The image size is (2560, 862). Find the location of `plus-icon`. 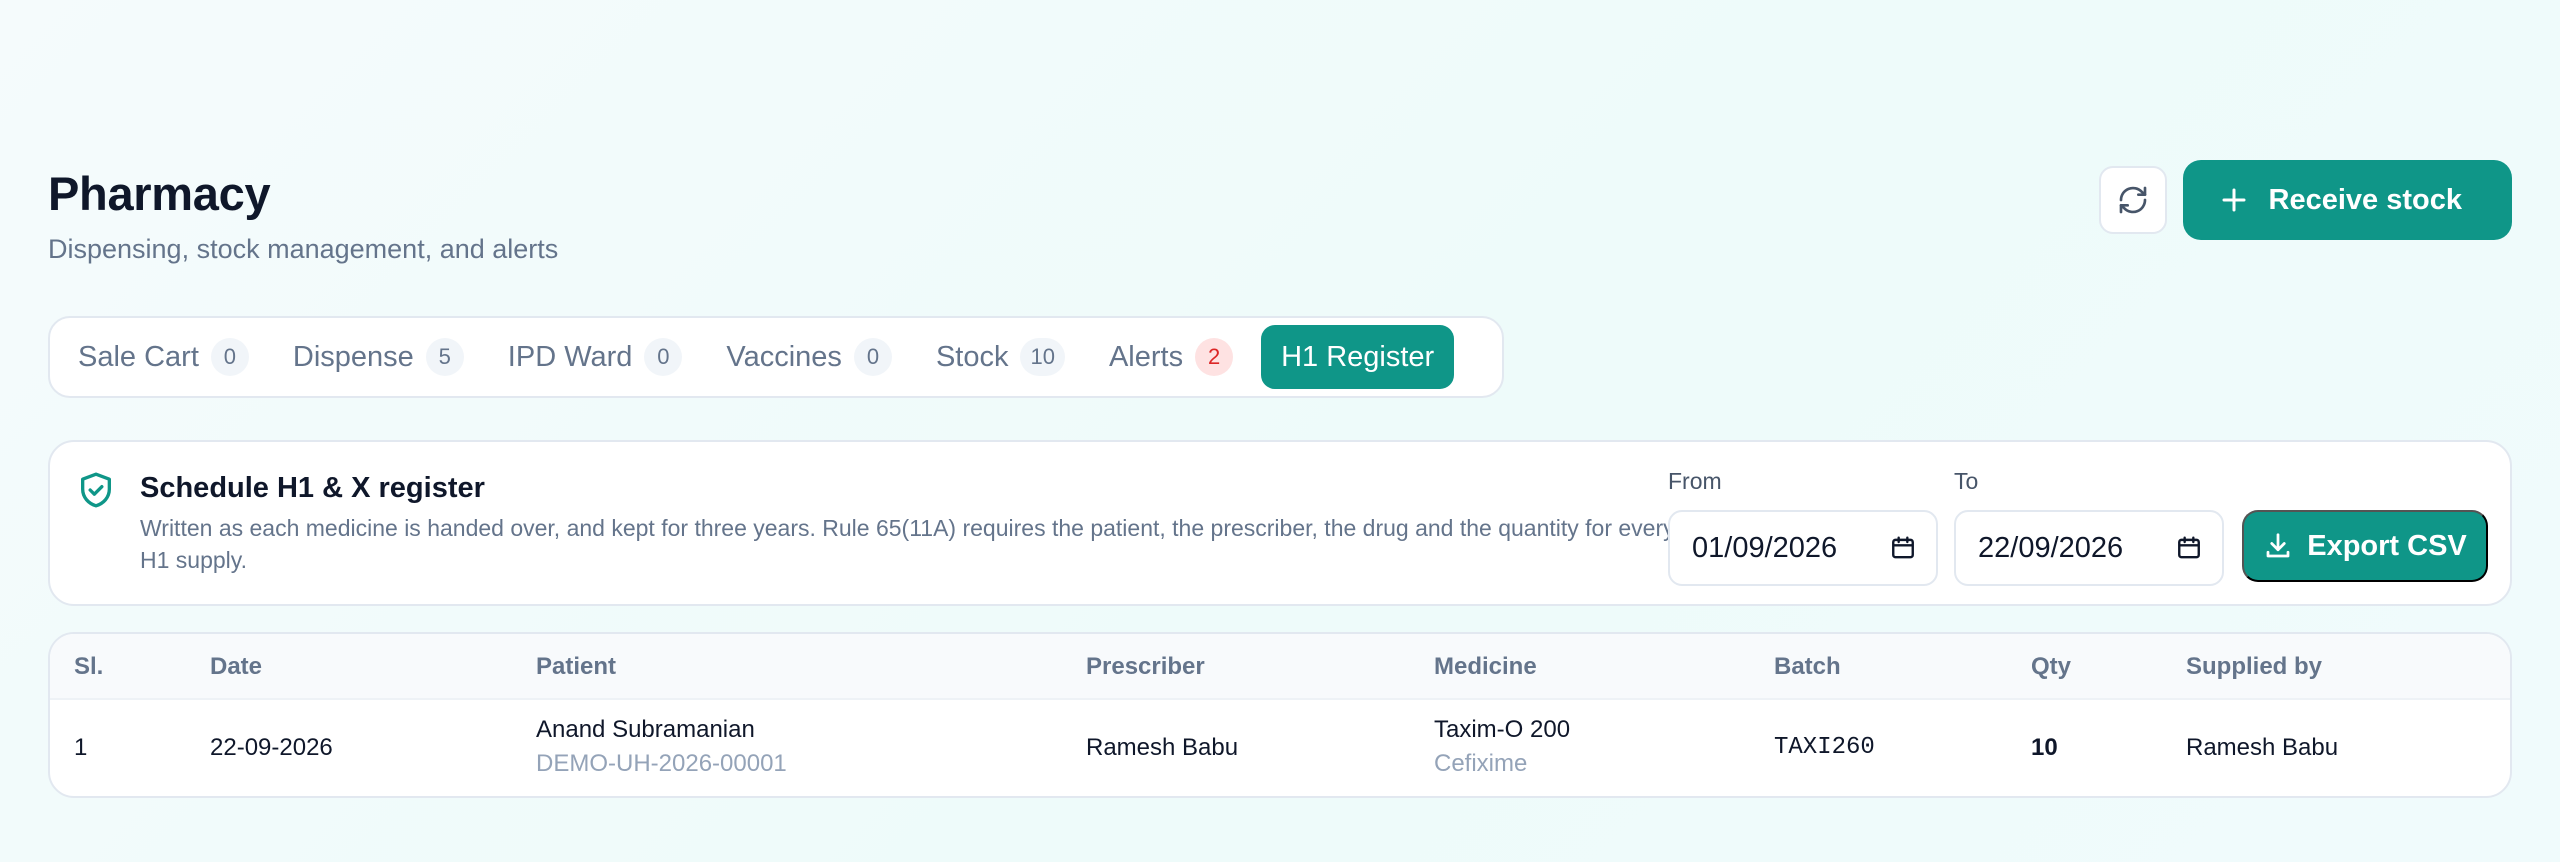

plus-icon is located at coordinates (2234, 200).